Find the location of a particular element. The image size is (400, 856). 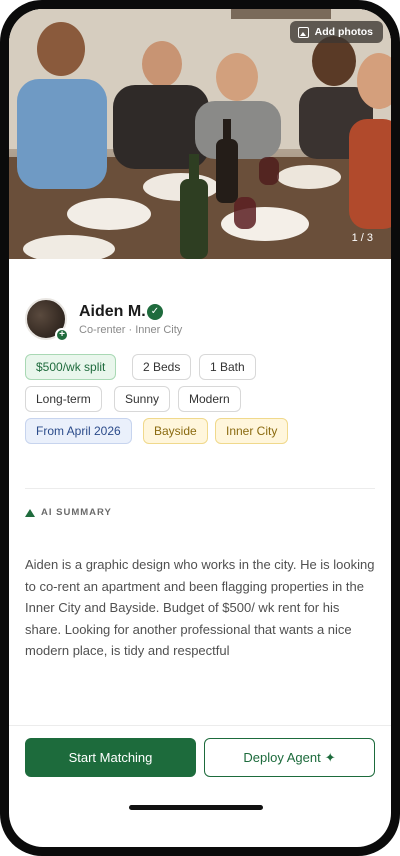

profile-name: Aiden M. is located at coordinates (112, 311).